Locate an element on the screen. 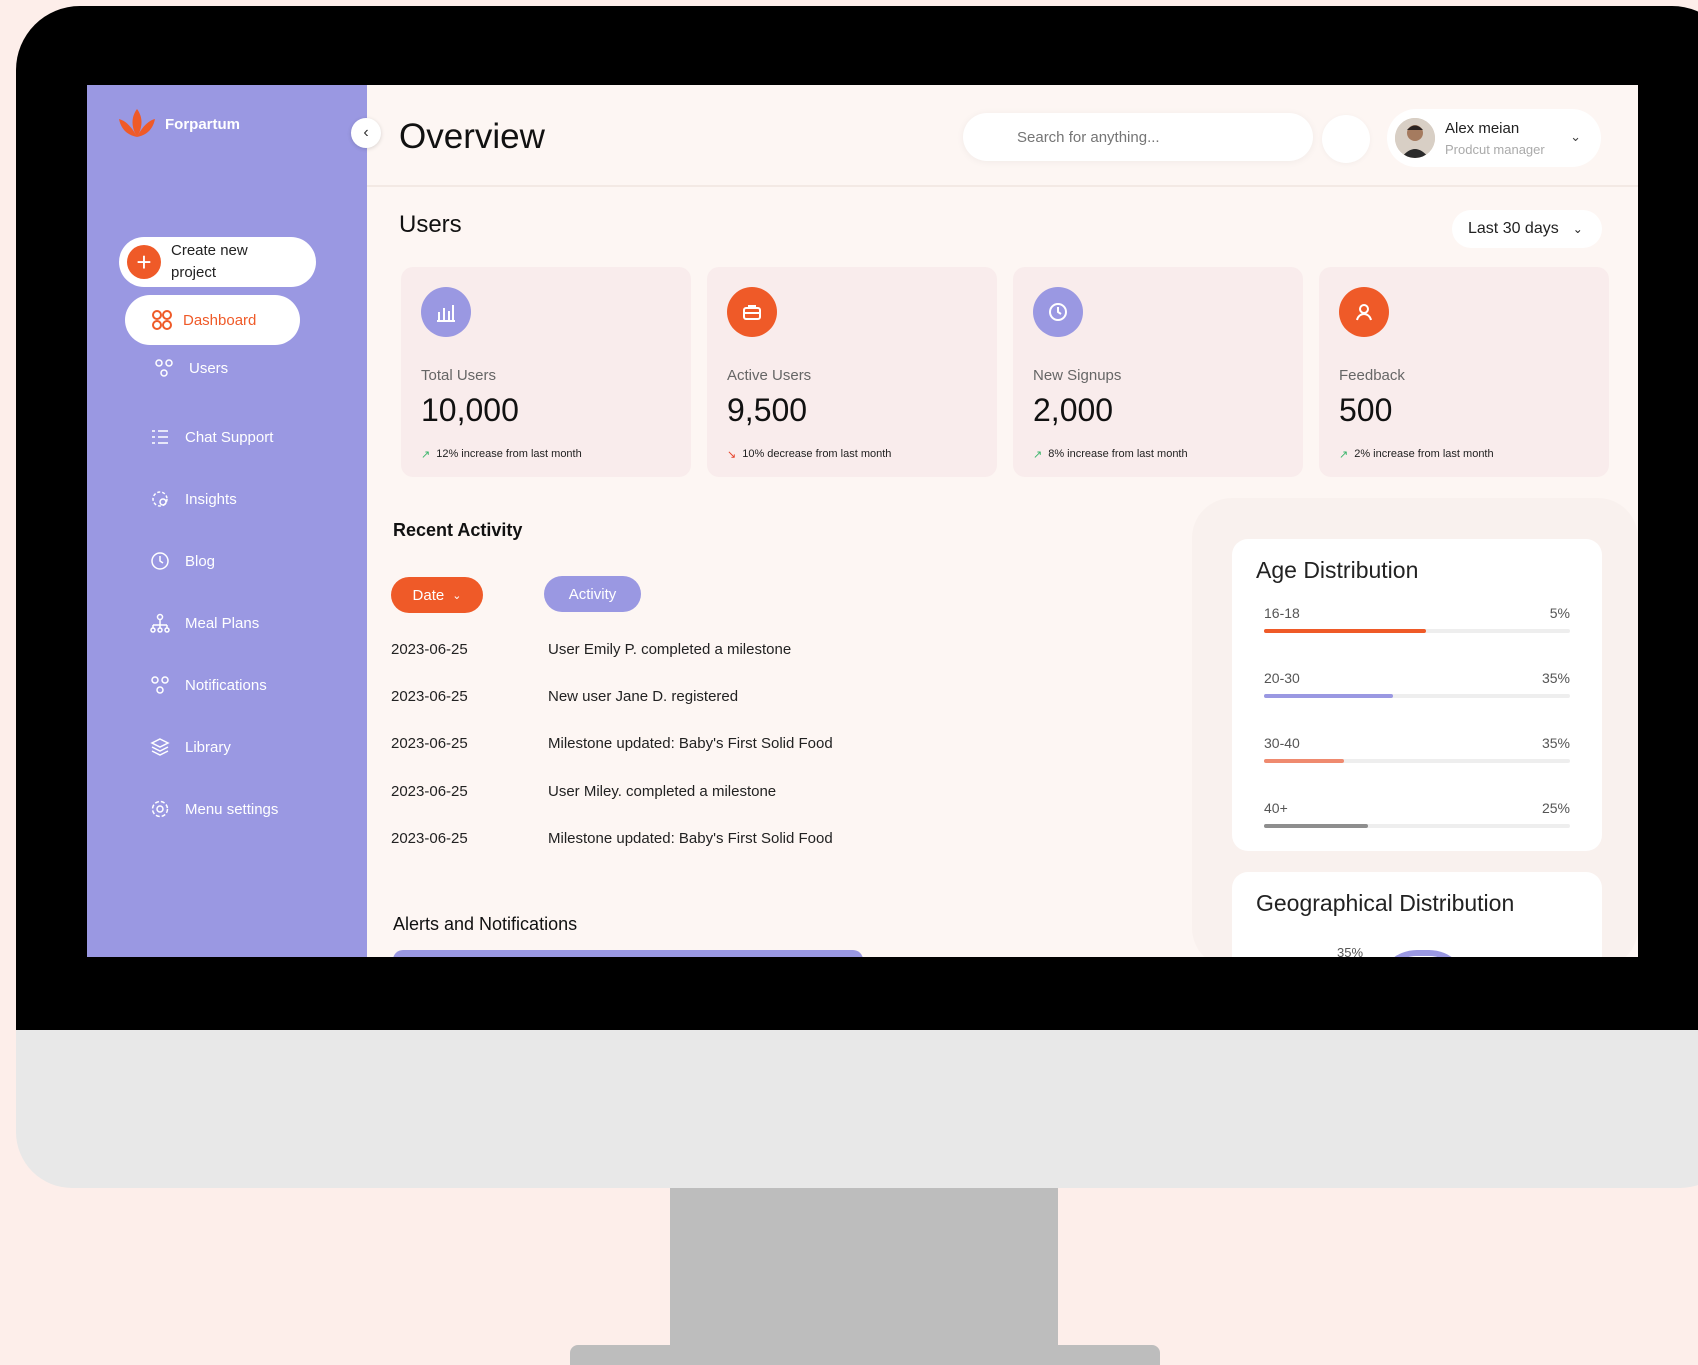 The width and height of the screenshot is (1698, 1365). activity-filter-label: Activity is located at coordinates (592, 594).